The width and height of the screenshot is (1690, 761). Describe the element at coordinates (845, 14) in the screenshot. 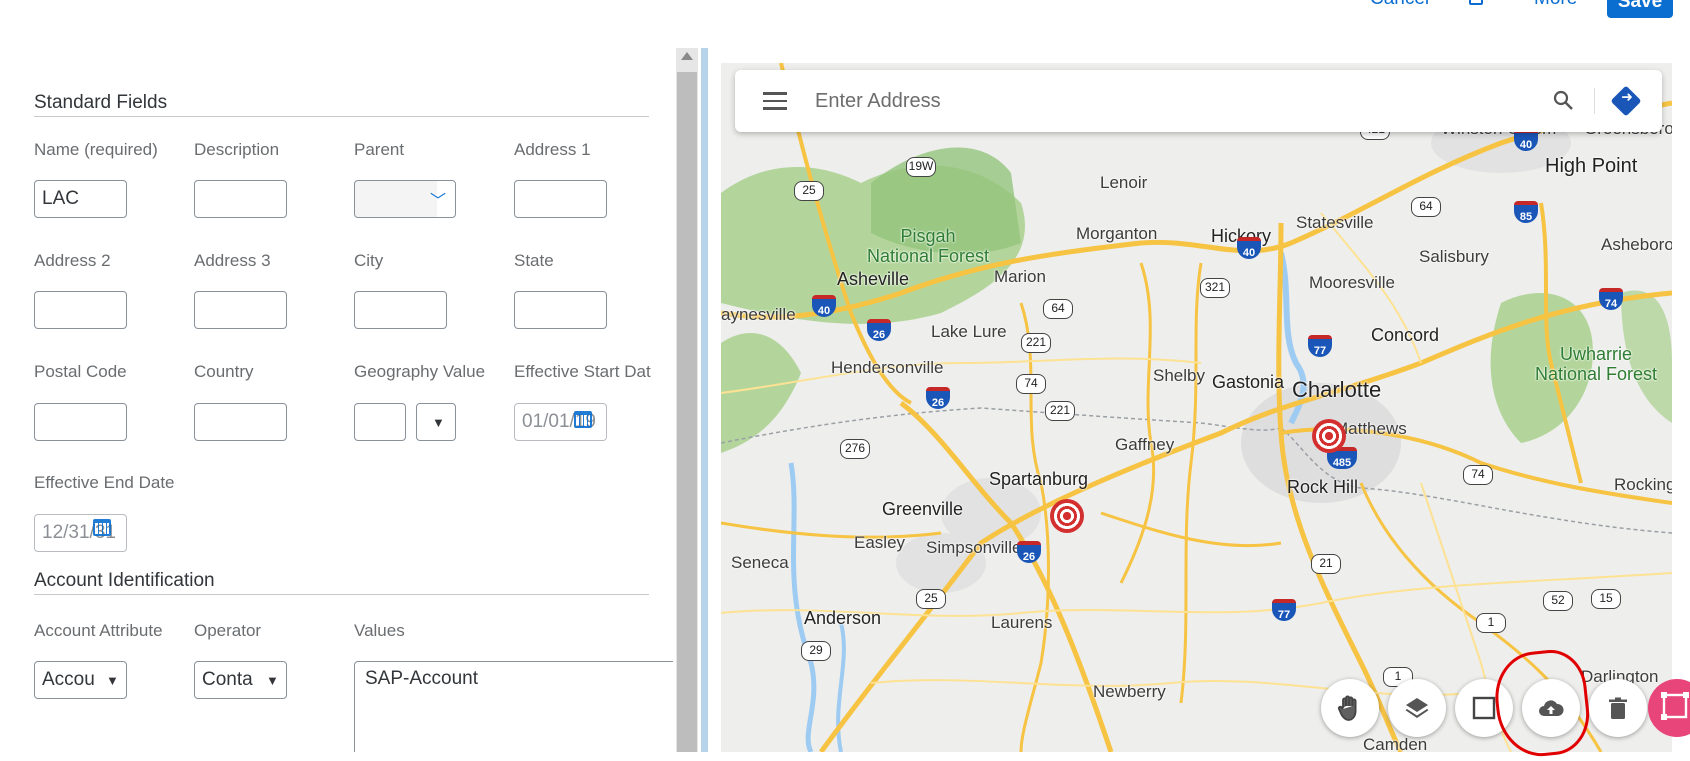

I see `top-toolbar: Cancel More Save` at that location.